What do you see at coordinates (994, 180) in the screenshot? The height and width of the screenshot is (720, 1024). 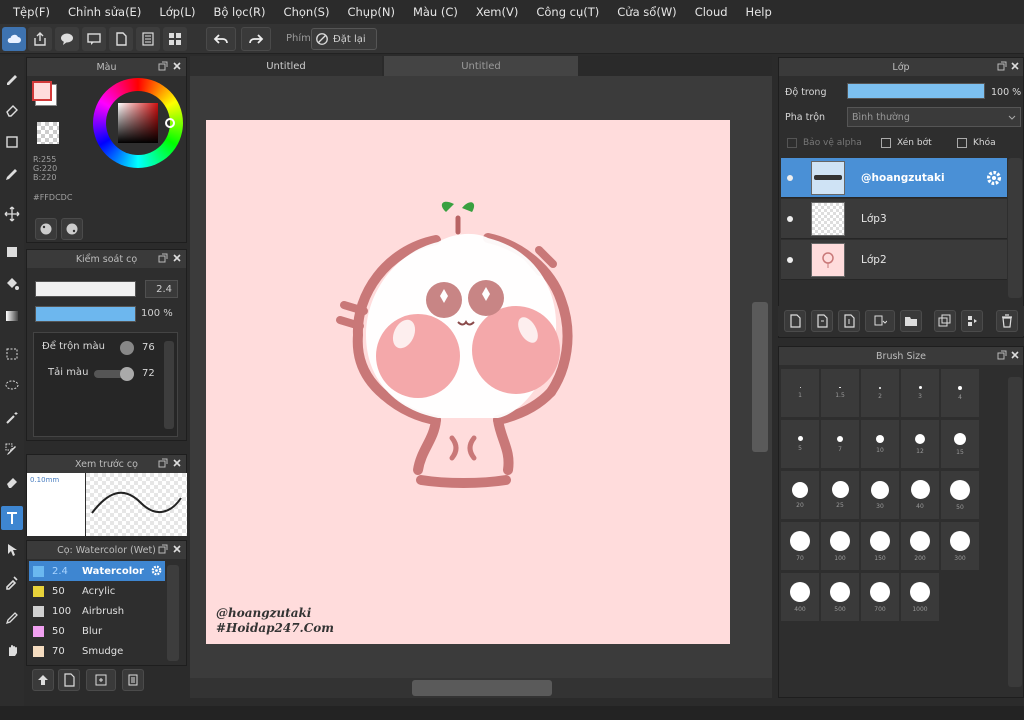 I see `layer-settings-gear-icon` at bounding box center [994, 180].